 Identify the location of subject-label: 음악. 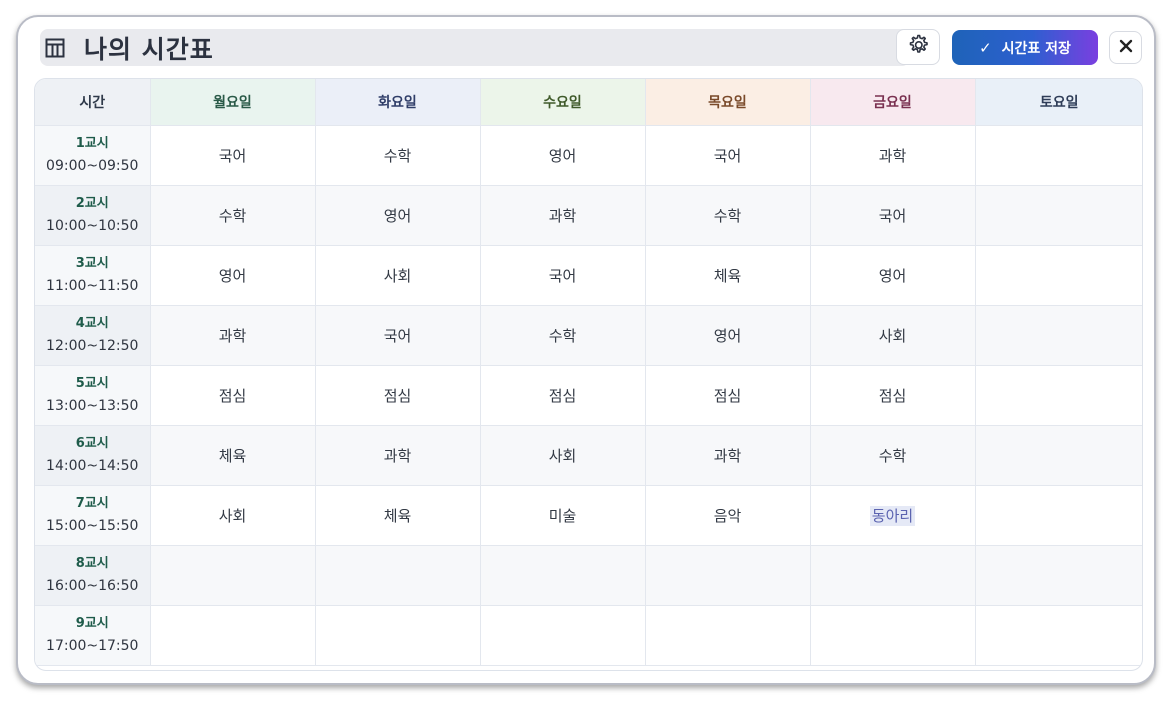
(727, 516).